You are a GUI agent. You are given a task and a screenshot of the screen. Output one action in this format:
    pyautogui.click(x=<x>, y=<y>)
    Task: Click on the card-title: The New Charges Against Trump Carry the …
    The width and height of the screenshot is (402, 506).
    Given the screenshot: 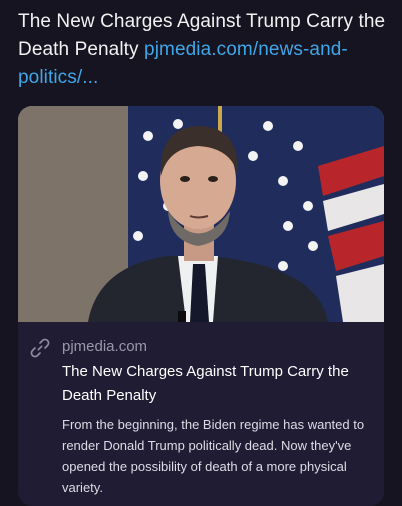 What is the action you would take?
    pyautogui.click(x=218, y=384)
    